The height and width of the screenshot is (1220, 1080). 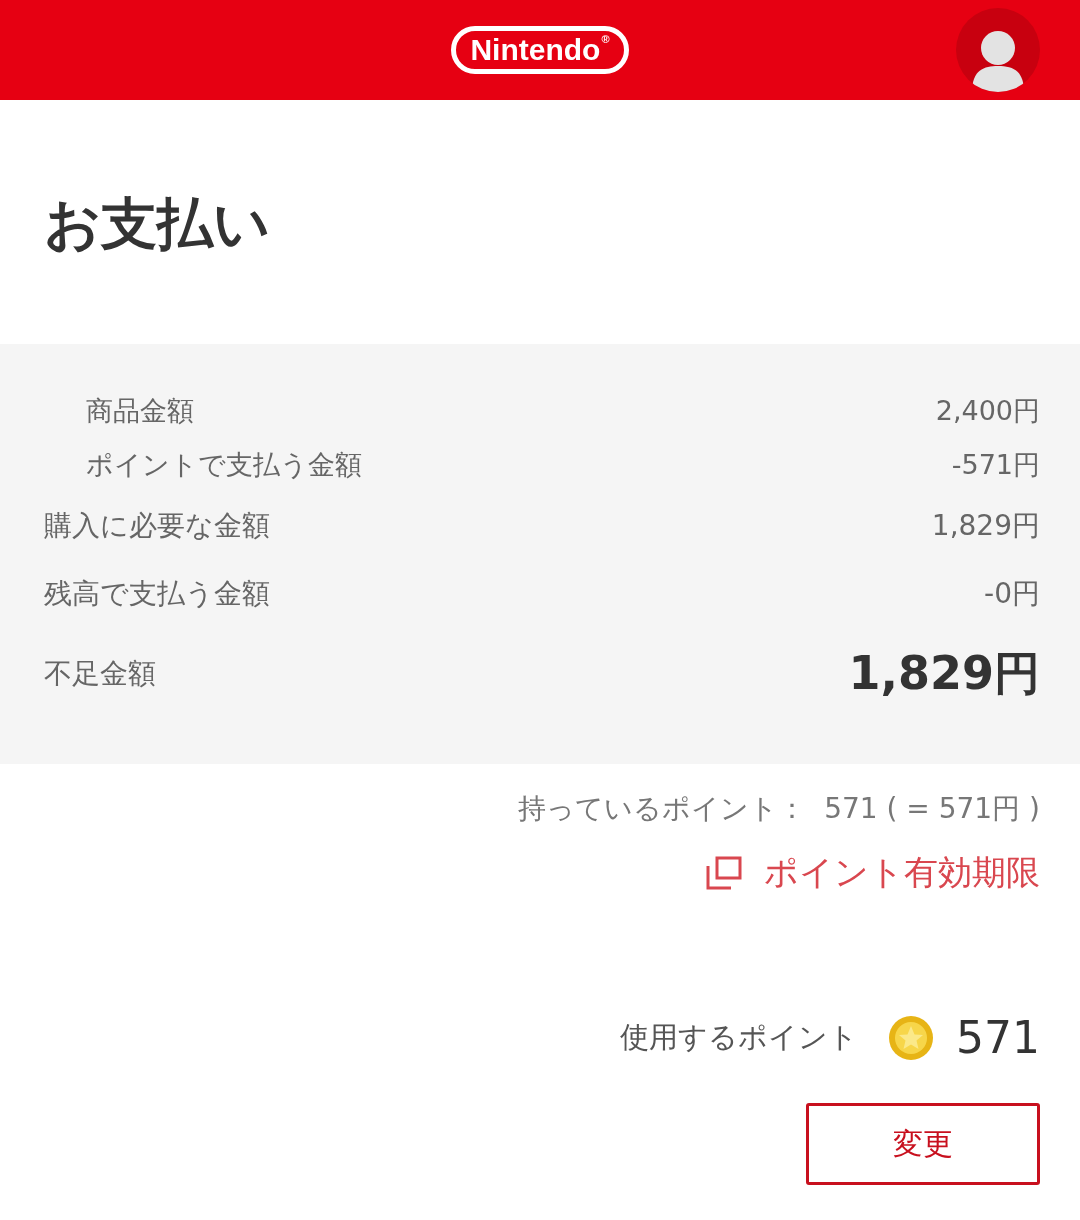 What do you see at coordinates (873, 873) in the screenshot?
I see `expiry-link: ポイント有効期限` at bounding box center [873, 873].